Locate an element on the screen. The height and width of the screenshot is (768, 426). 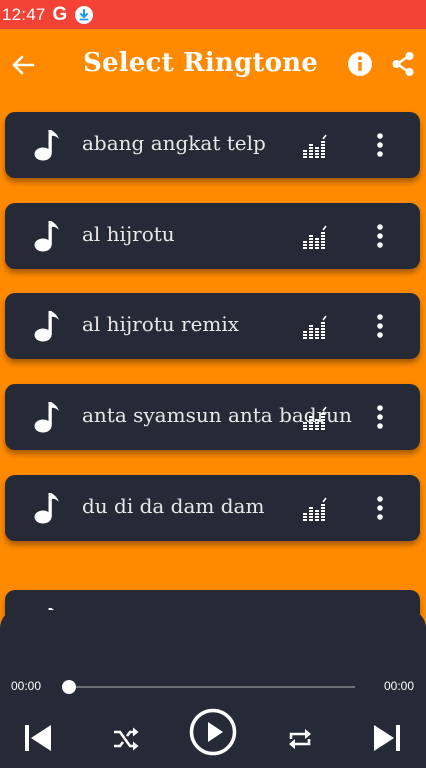
ringtone-name: abang angkat telp is located at coordinates (174, 143).